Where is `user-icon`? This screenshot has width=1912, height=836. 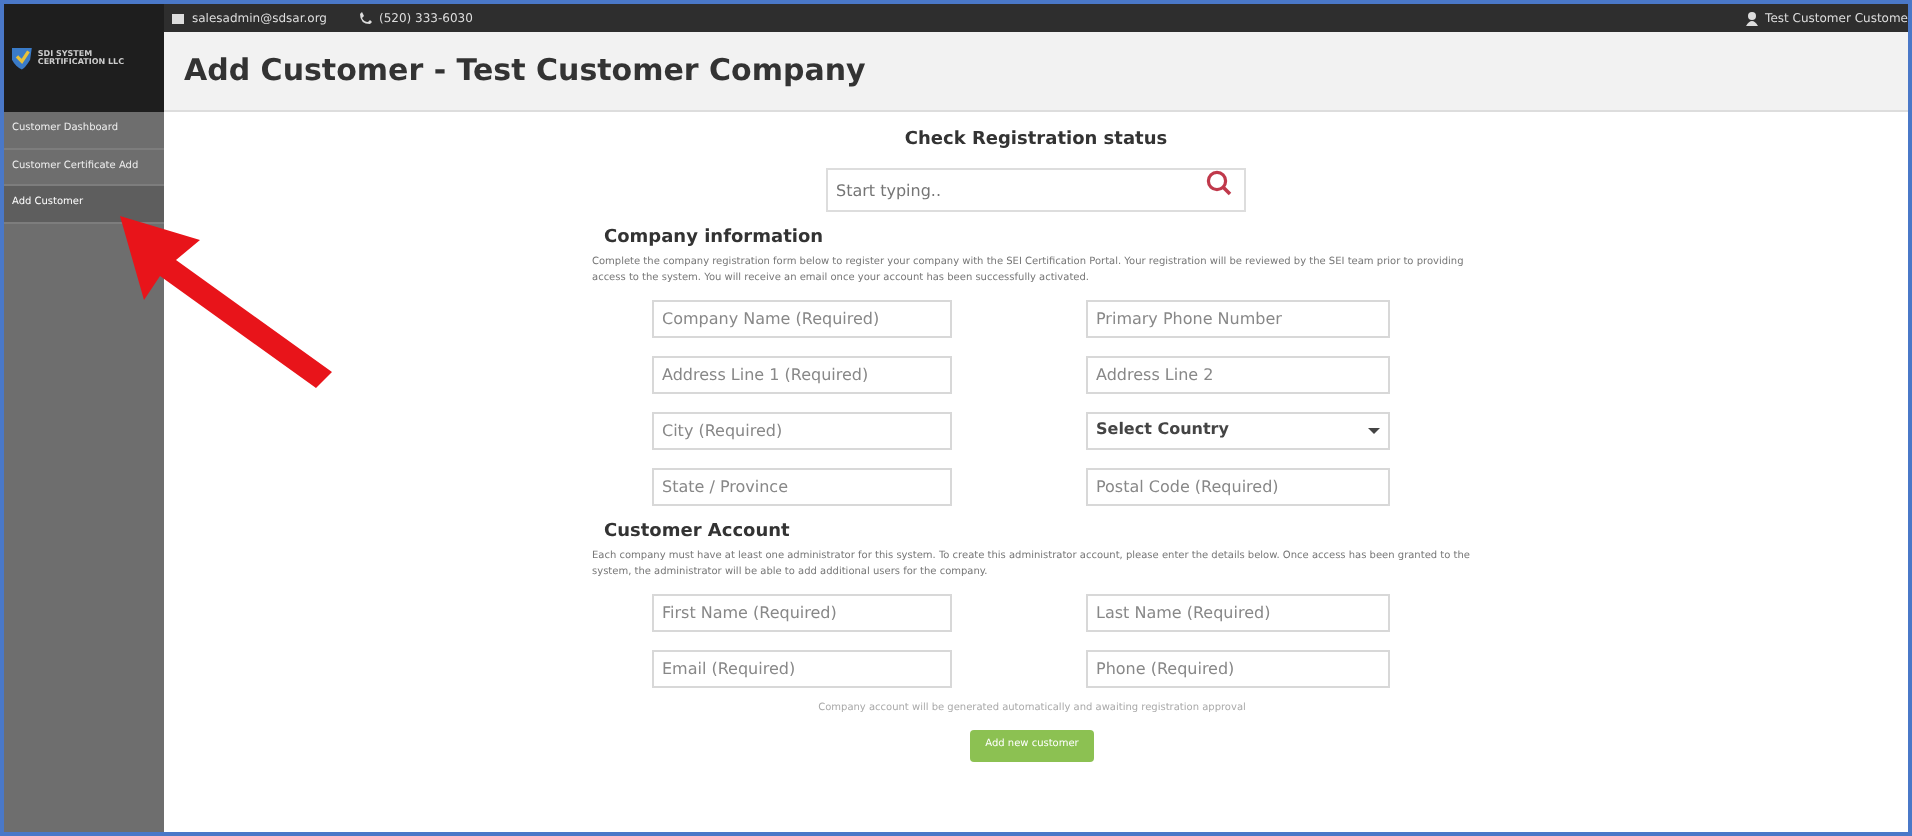
user-icon is located at coordinates (1751, 18).